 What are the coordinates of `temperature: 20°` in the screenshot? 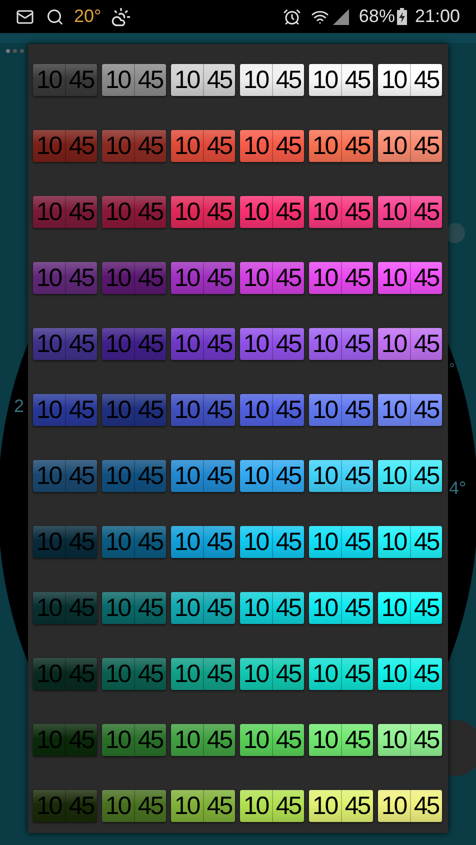 It's located at (88, 16).